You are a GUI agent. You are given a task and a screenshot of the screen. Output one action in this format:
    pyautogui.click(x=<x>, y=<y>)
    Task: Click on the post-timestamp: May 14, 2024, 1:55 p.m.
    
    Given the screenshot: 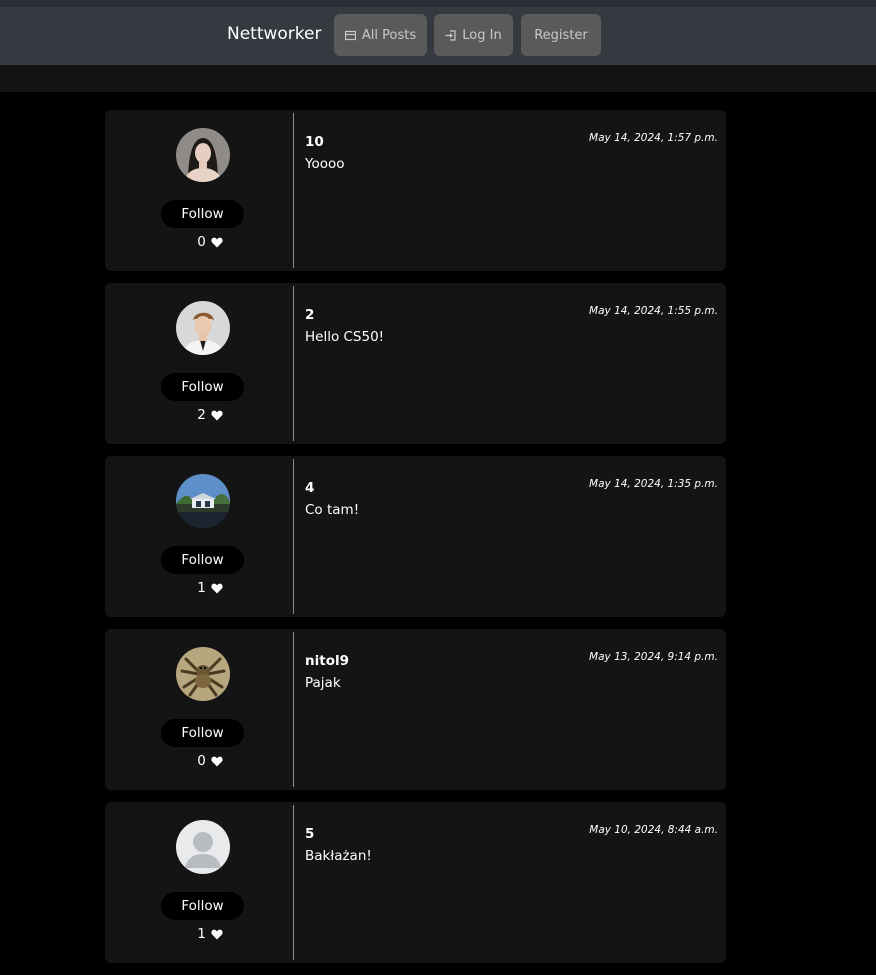 What is the action you would take?
    pyautogui.click(x=653, y=311)
    